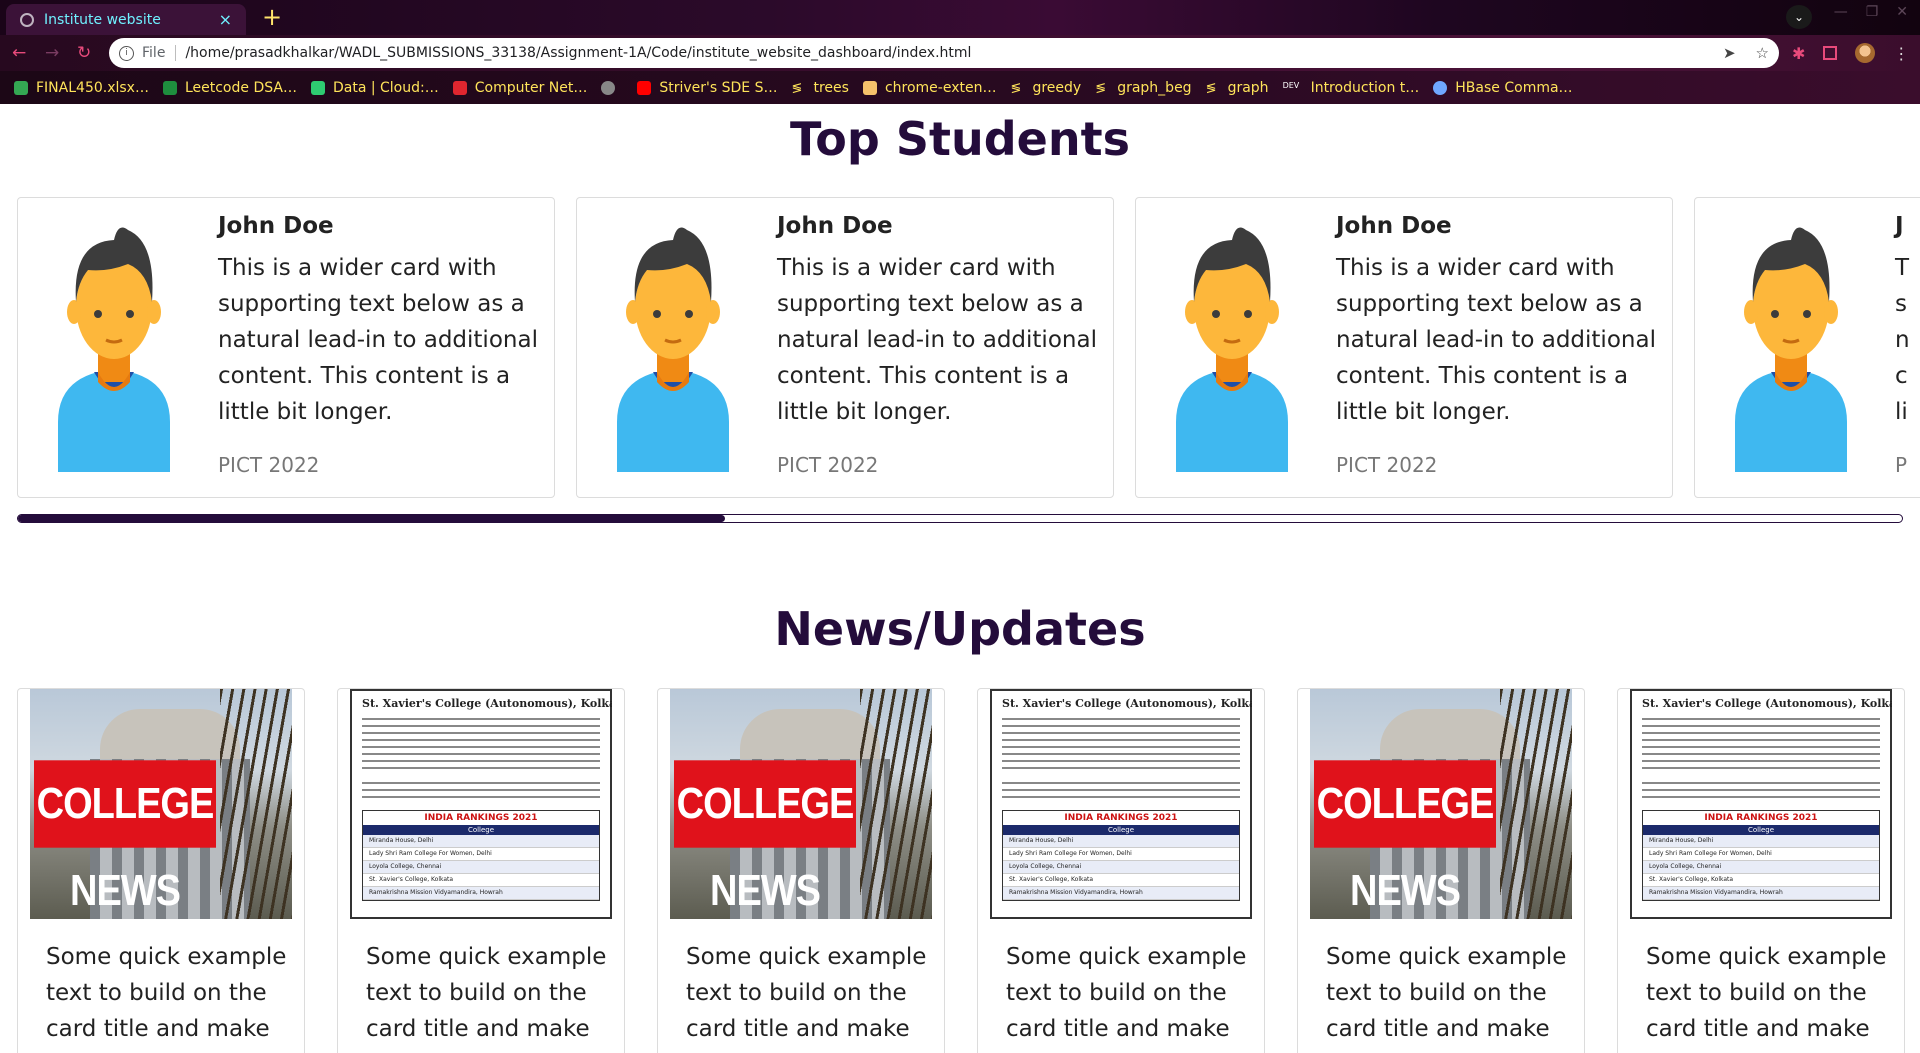 This screenshot has width=1920, height=1053. Describe the element at coordinates (1798, 53) in the screenshot. I see `extensions-puzzle-icon: ✱` at that location.